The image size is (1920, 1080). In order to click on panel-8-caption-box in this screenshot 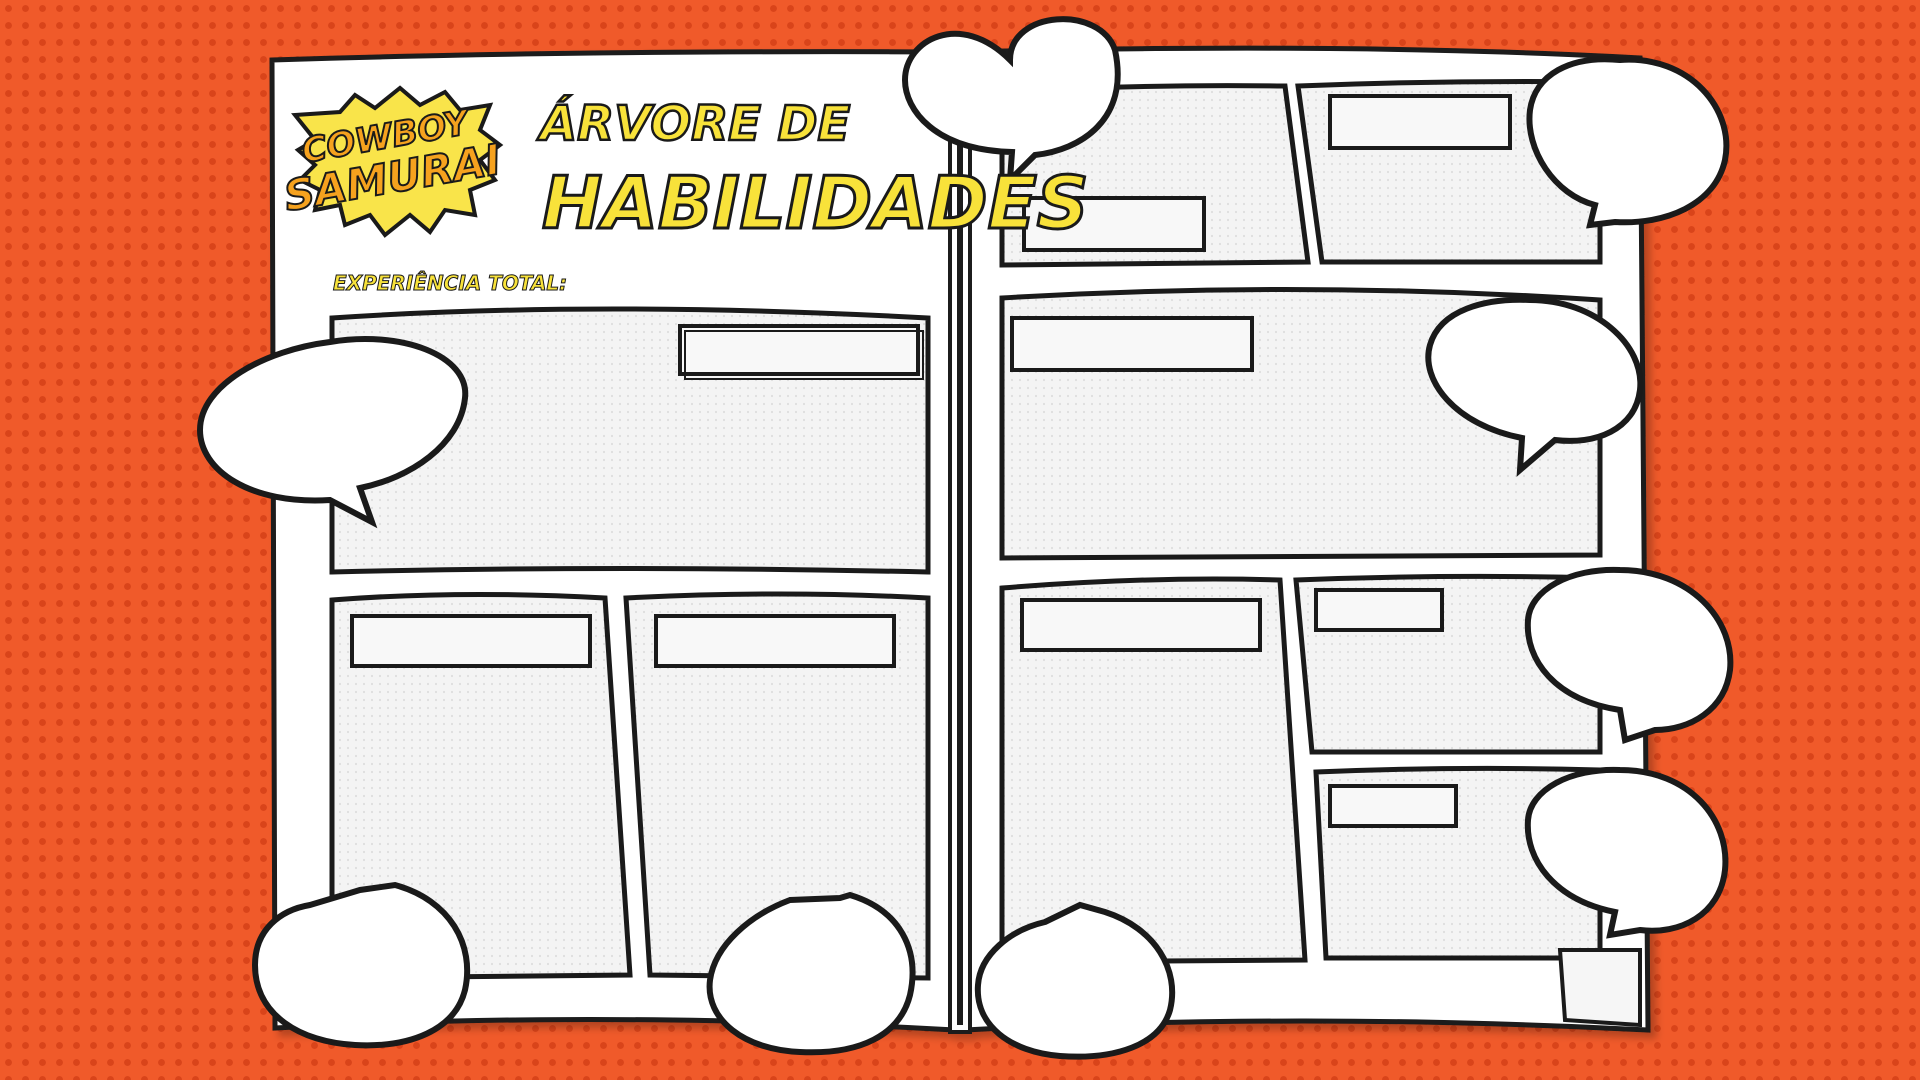, I will do `click(1379, 610)`.